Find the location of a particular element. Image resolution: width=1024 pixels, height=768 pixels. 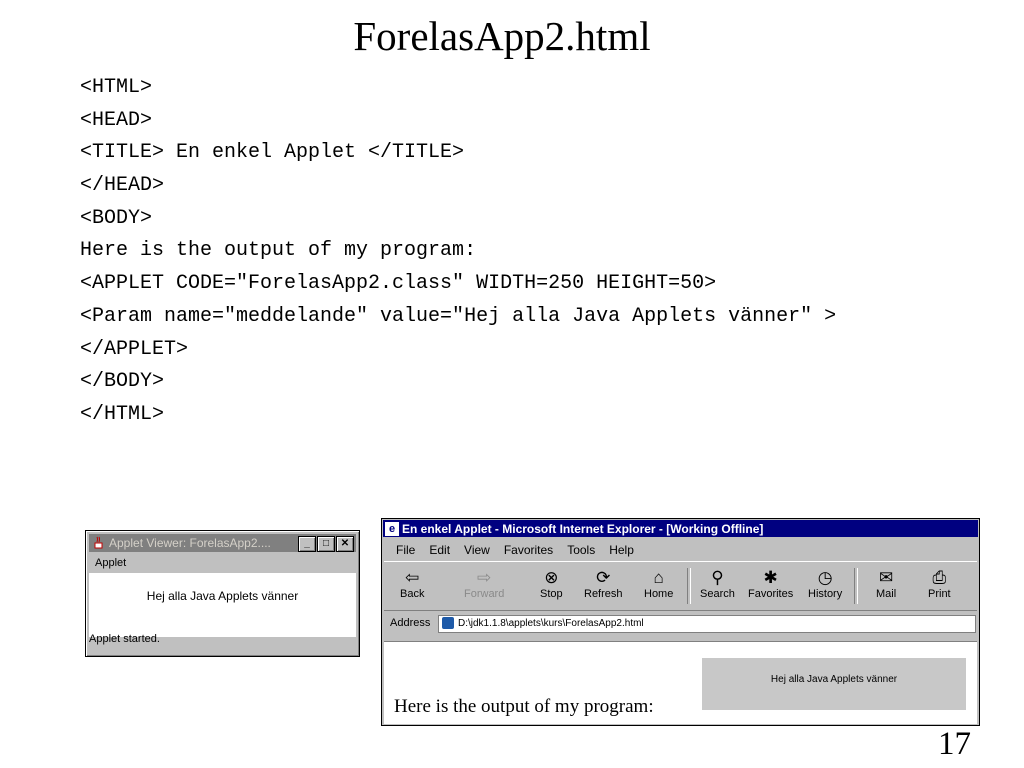

mail-icon: ✉ is located at coordinates (886, 577).